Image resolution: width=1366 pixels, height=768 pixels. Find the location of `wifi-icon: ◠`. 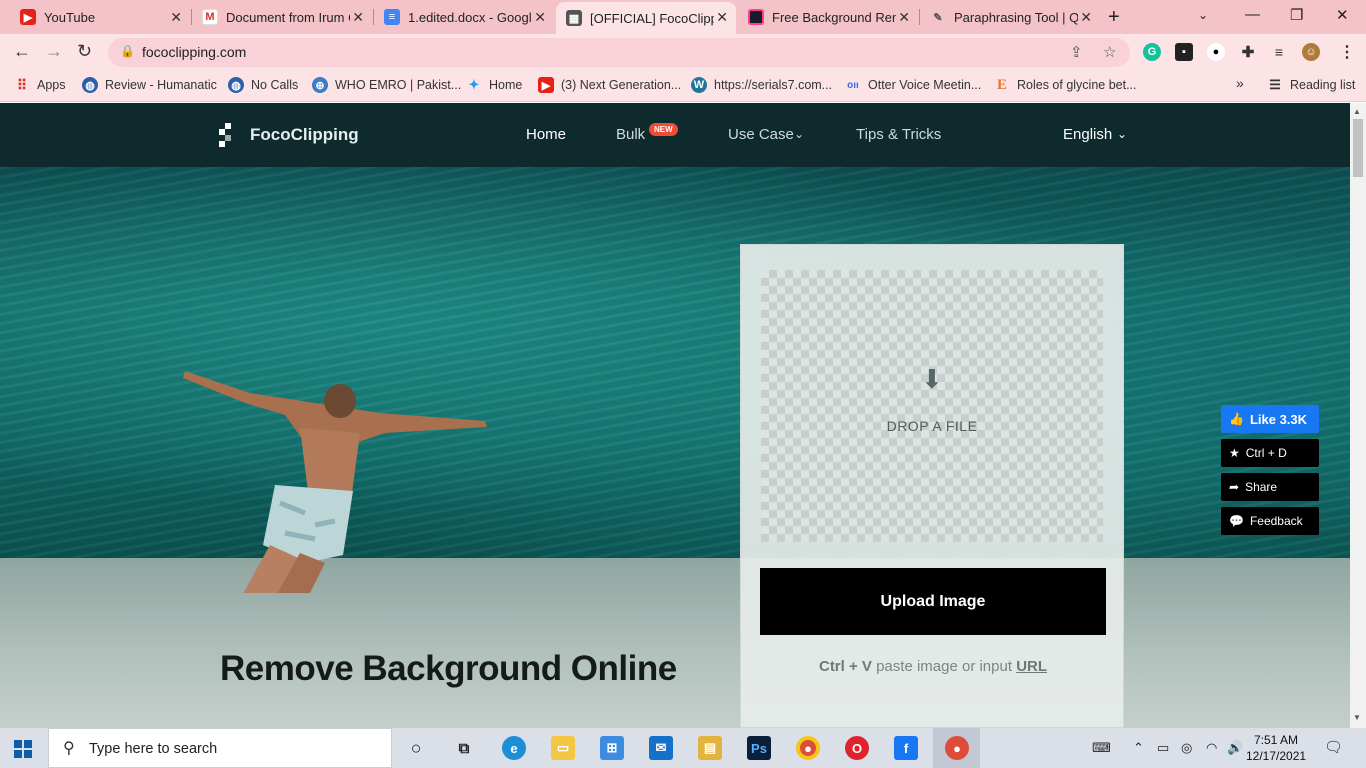

wifi-icon: ◠ is located at coordinates (1211, 748).